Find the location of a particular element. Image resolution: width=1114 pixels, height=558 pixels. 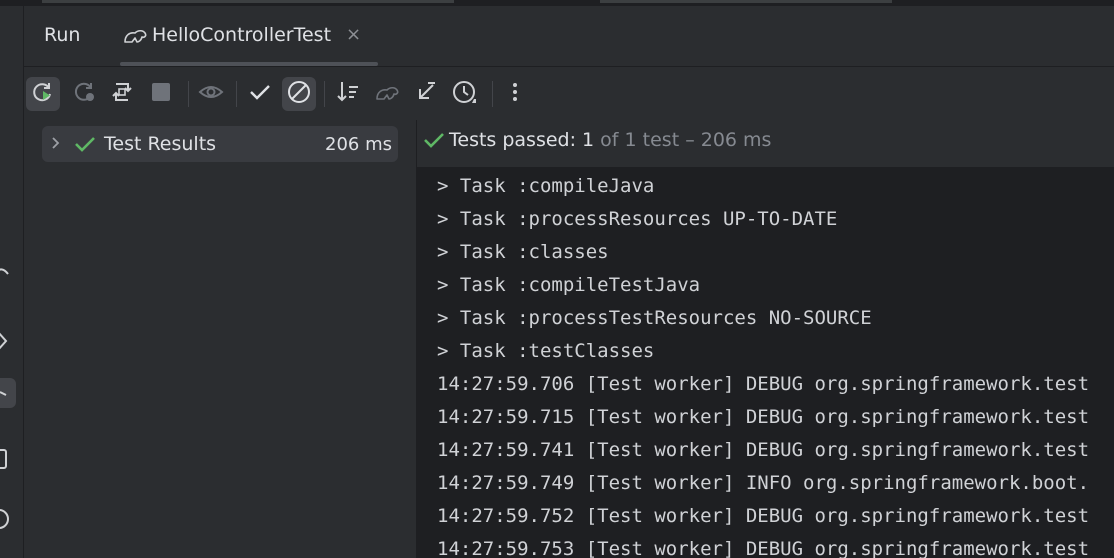

run-tool-window-header: Run HelloControllerTest × is located at coordinates (569, 36).